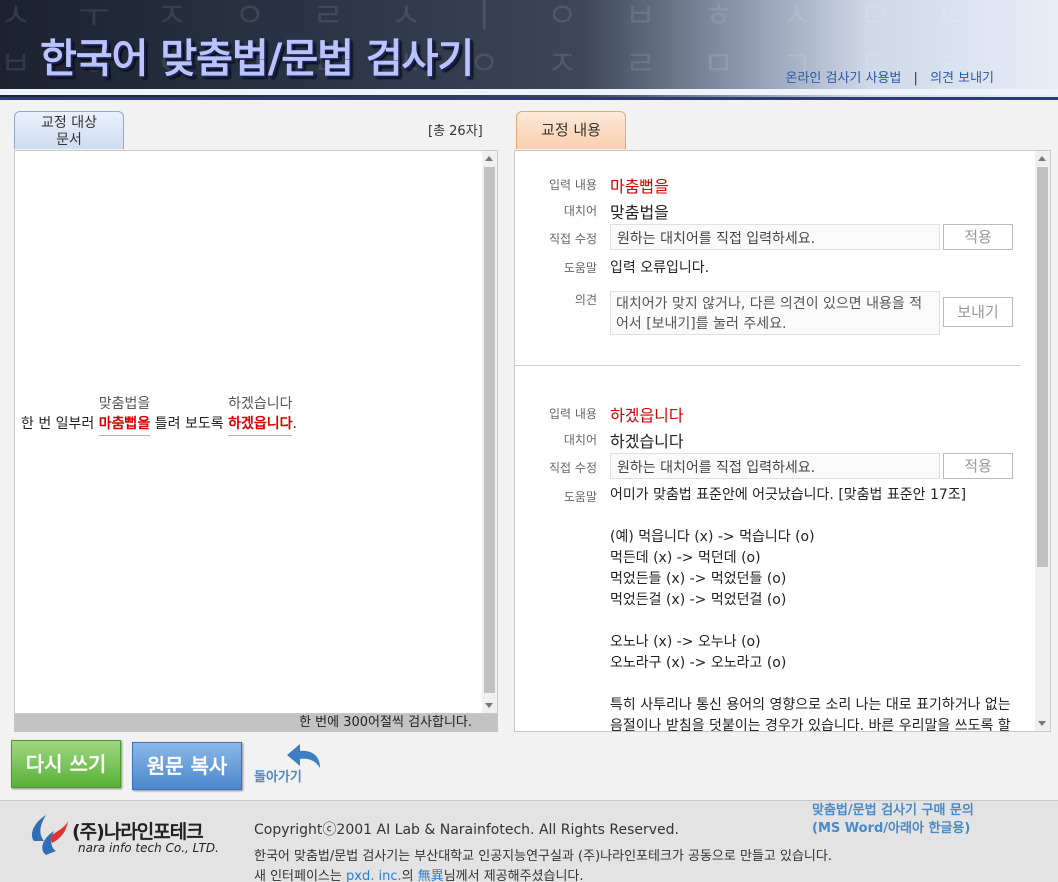 This screenshot has height=882, width=1058. Describe the element at coordinates (260, 404) in the screenshot. I see `suggestion-word-2: 하겠습니다` at that location.